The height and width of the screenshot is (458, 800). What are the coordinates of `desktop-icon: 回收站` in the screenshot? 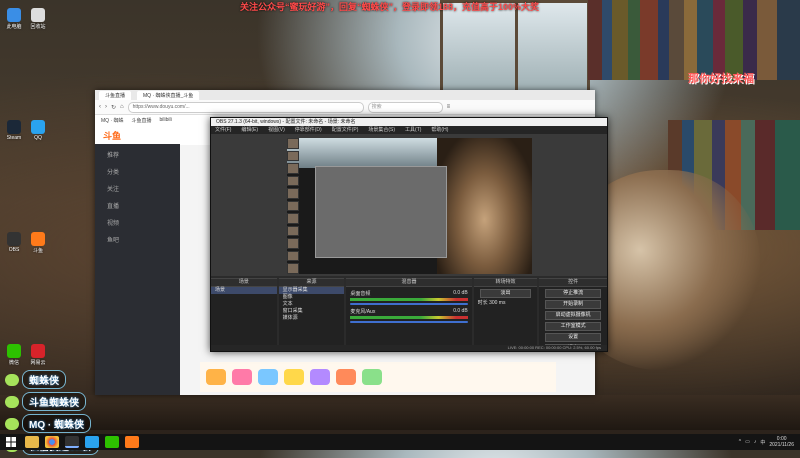 It's located at (38, 19).